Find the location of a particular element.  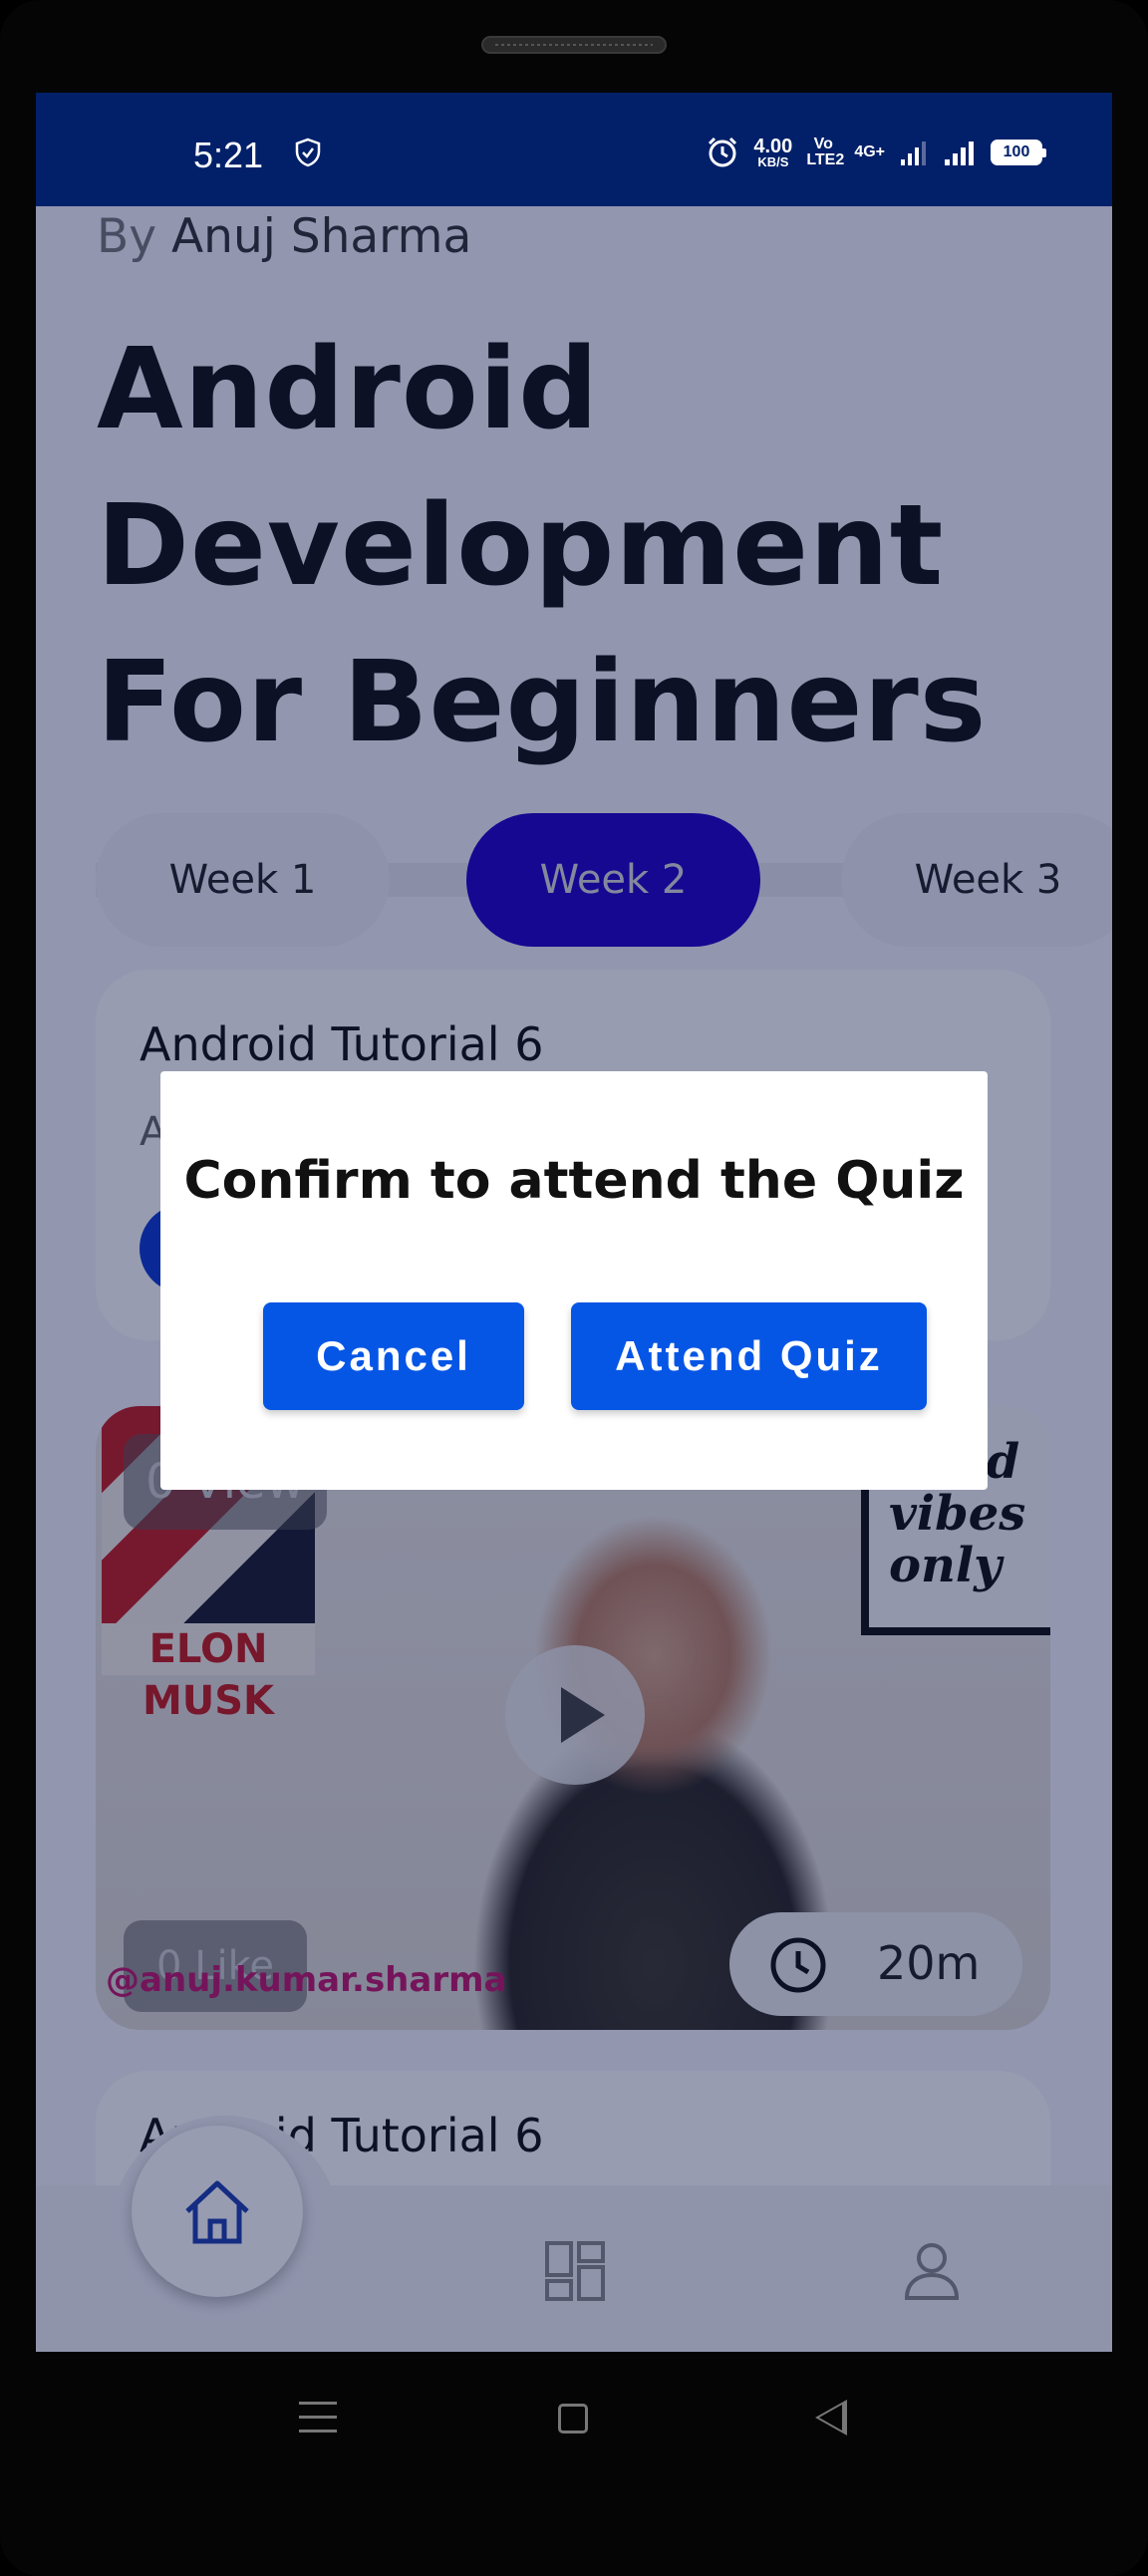

battery-icon: 100 is located at coordinates (1018, 152).